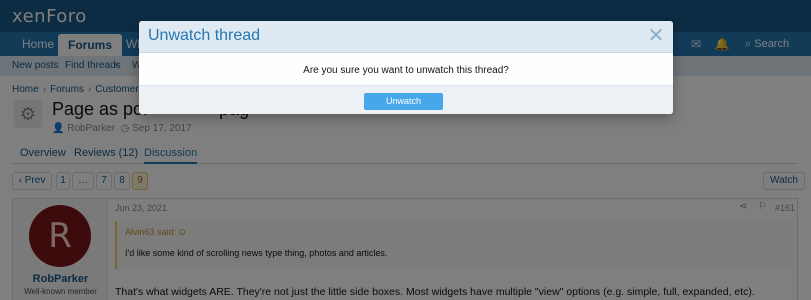 The image size is (811, 300). I want to click on close-icon: ✕, so click(656, 36).